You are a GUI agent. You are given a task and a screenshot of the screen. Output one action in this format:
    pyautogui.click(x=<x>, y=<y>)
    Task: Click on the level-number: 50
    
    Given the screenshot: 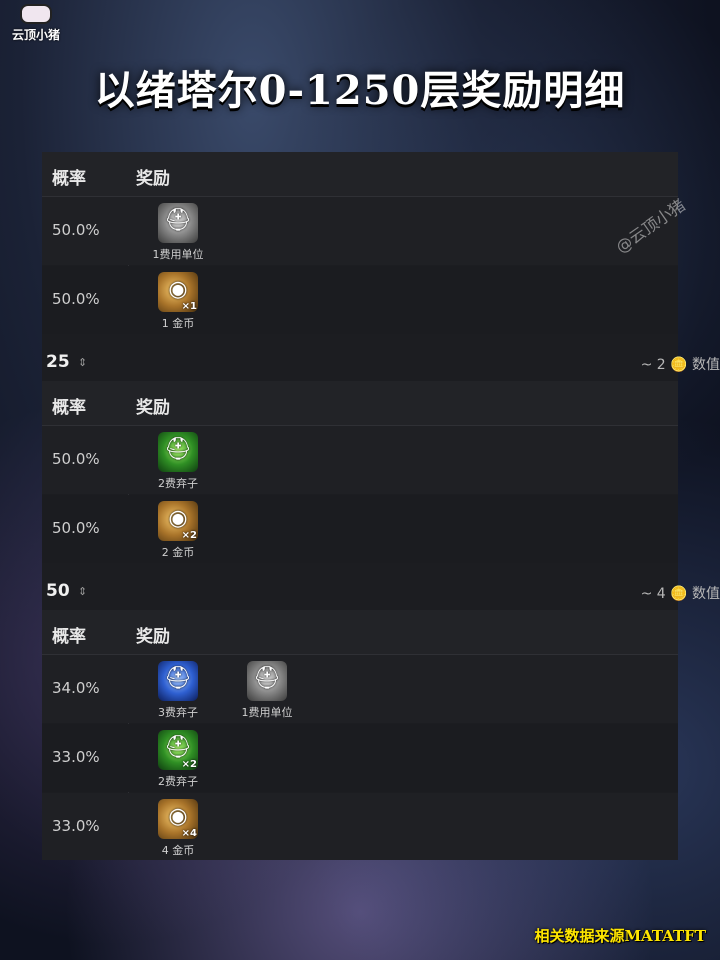 What is the action you would take?
    pyautogui.click(x=58, y=591)
    